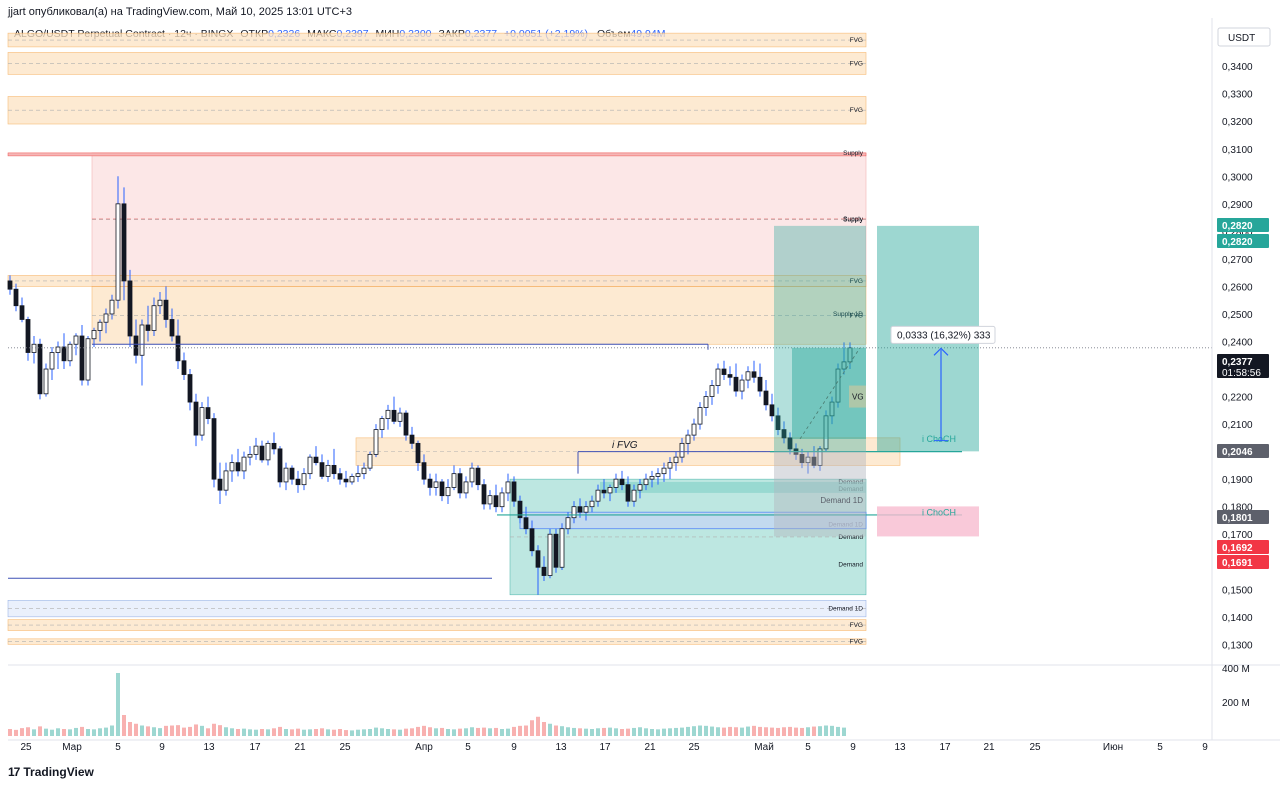 This screenshot has height=788, width=1280. What do you see at coordinates (1237, 67) in the screenshot?
I see `price-tick-label: 0,3400` at bounding box center [1237, 67].